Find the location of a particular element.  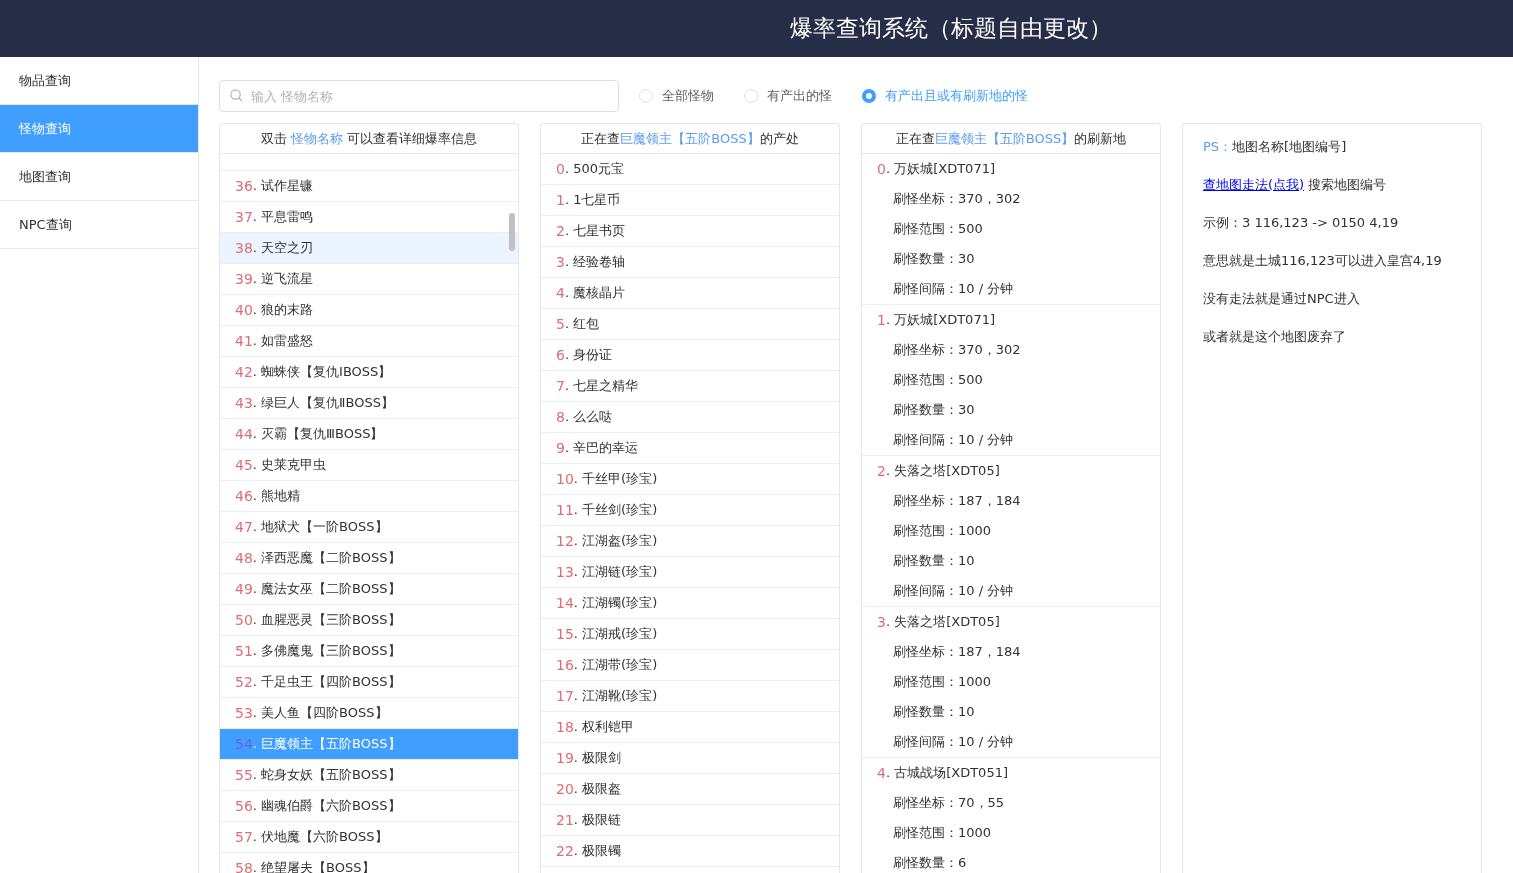

note-line: 搜索地图编号 is located at coordinates (1347, 185).